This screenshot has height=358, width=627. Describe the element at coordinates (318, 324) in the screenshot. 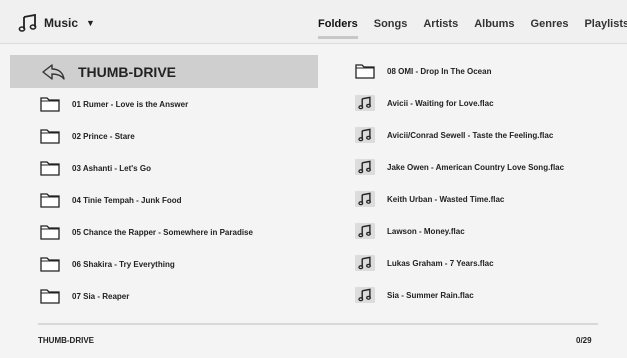

I see `footer-divider` at that location.